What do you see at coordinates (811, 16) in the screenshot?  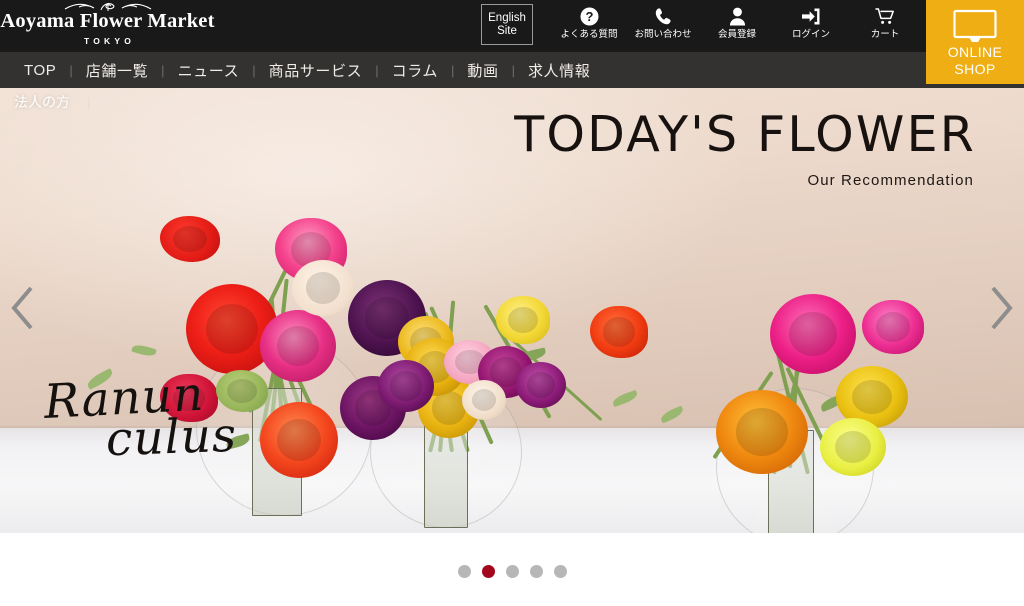 I see `login-arrow-icon` at bounding box center [811, 16].